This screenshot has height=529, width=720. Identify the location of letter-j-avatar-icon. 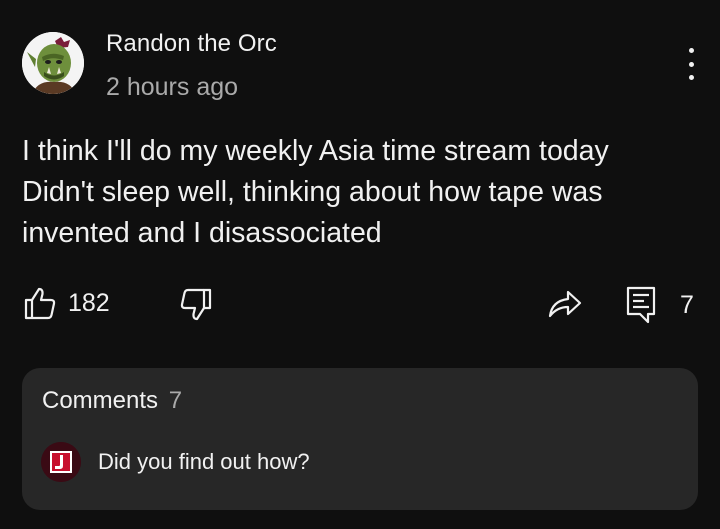
(61, 462).